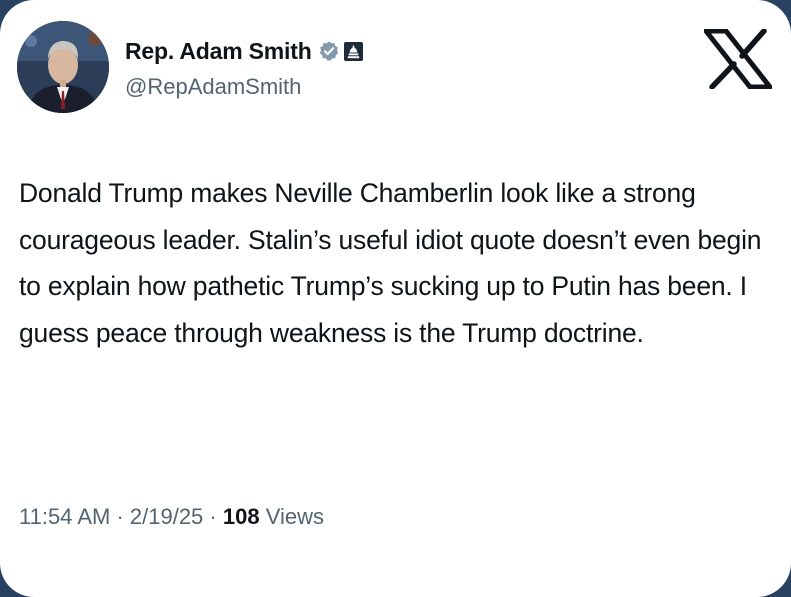  Describe the element at coordinates (64, 516) in the screenshot. I see `tweet-time: 11:54 AM` at that location.